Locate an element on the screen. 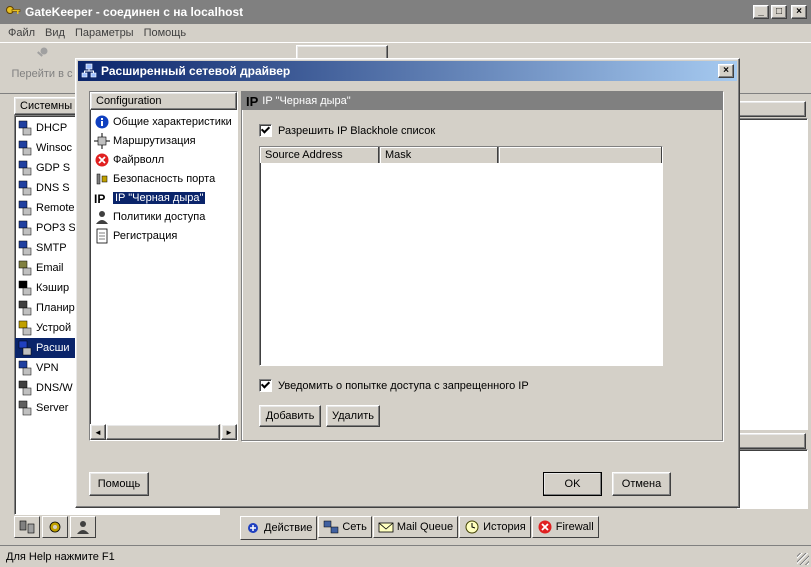 Image resolution: width=811 pixels, height=567 pixels. tree-item-label: Маршрутизация is located at coordinates (154, 140).